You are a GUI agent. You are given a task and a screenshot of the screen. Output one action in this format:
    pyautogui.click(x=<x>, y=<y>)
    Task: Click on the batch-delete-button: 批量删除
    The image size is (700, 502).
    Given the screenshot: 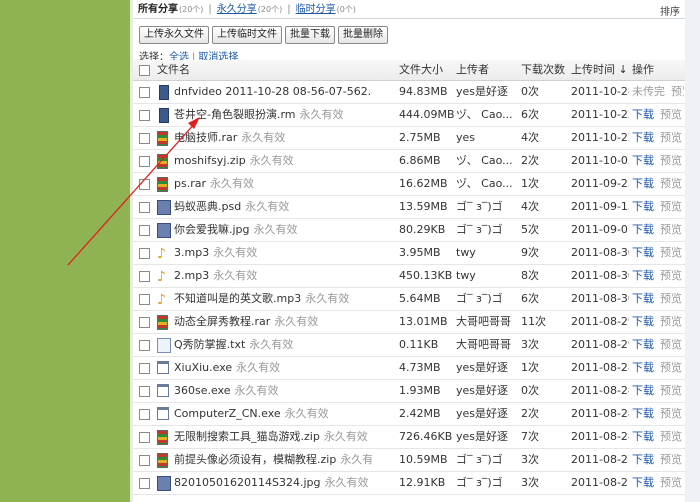 What is the action you would take?
    pyautogui.click(x=363, y=35)
    